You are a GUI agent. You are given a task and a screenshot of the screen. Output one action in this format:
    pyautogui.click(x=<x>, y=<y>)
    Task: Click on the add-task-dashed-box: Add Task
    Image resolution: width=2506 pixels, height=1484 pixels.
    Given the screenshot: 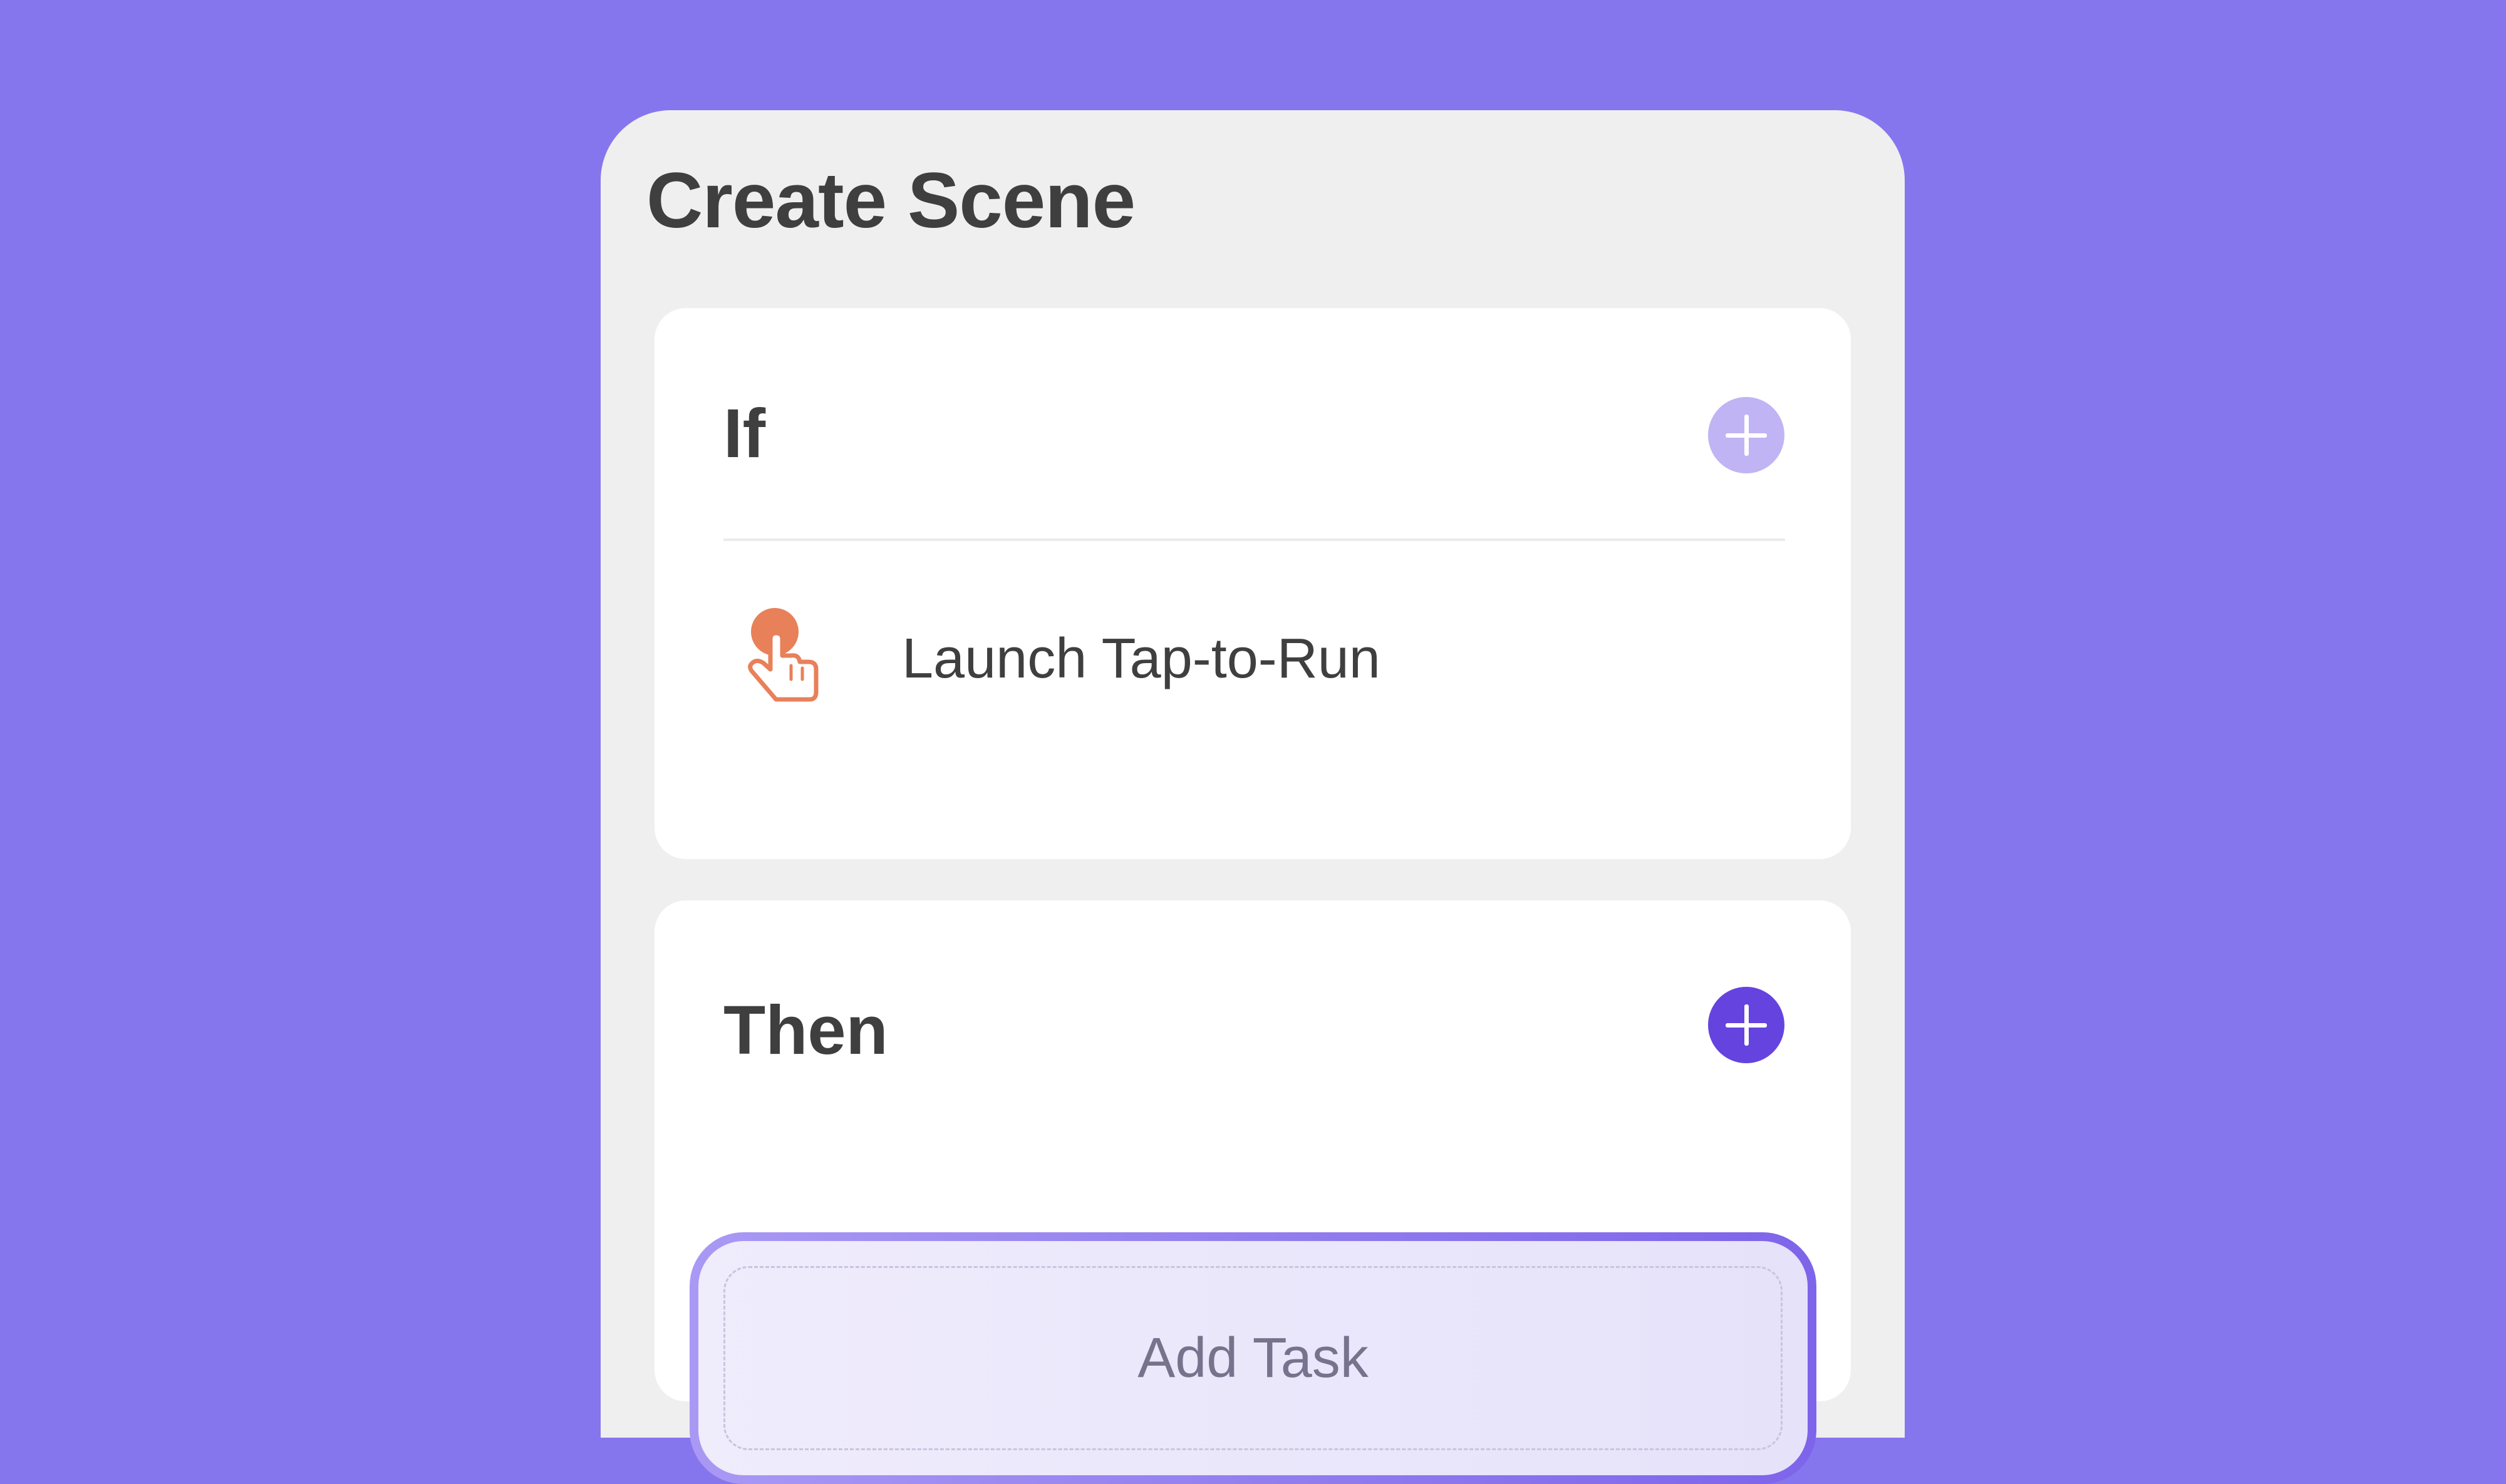 What is the action you would take?
    pyautogui.click(x=1253, y=1358)
    